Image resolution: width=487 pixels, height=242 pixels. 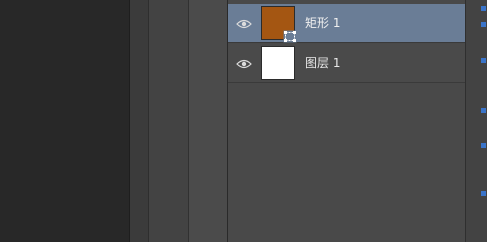 I want to click on layer-thumbnail, so click(x=278, y=63).